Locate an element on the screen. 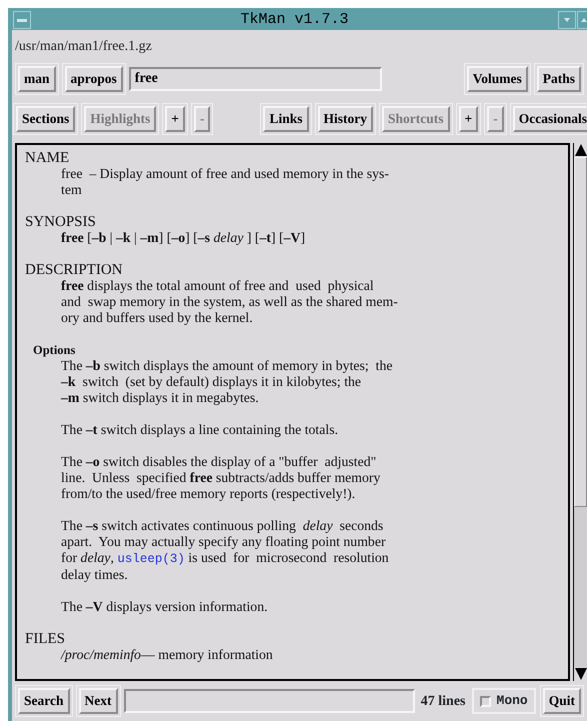  text-line: –m switch displays it in megabytes. is located at coordinates (160, 398).